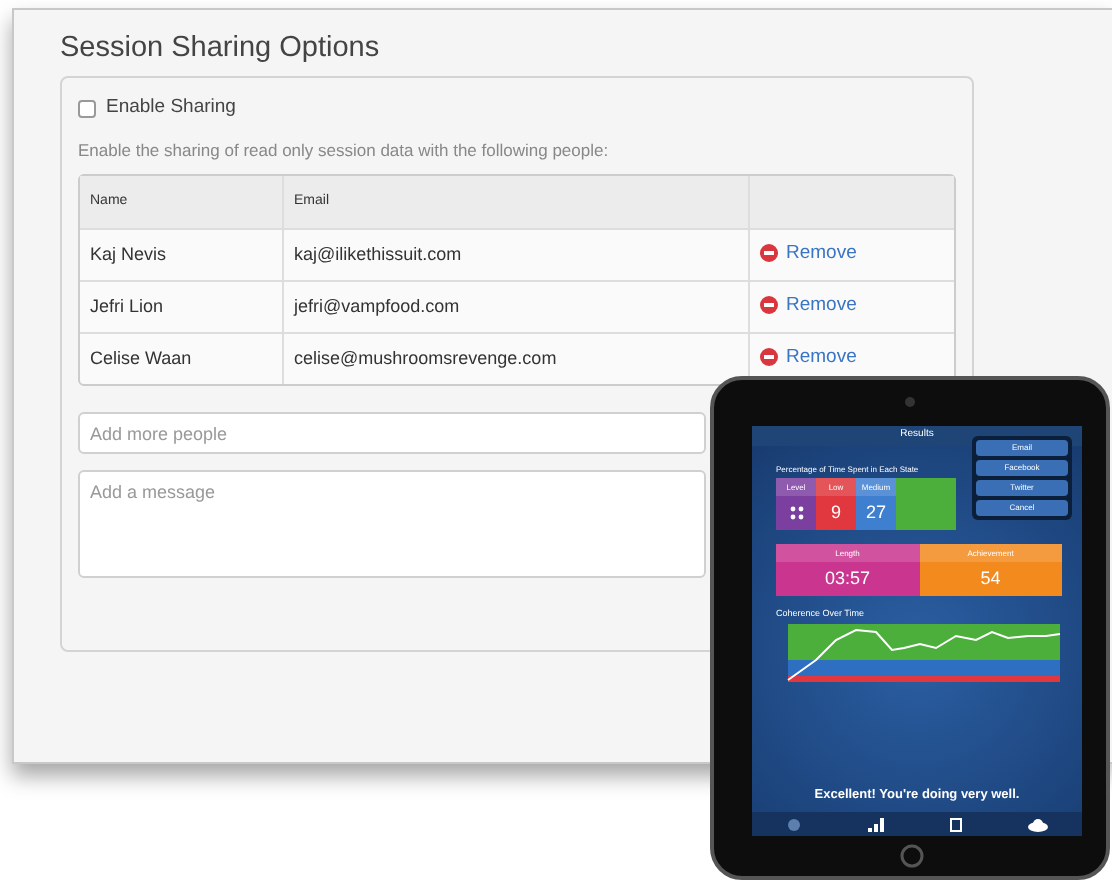 This screenshot has width=1112, height=880. I want to click on cloud-icon, so click(1038, 824).